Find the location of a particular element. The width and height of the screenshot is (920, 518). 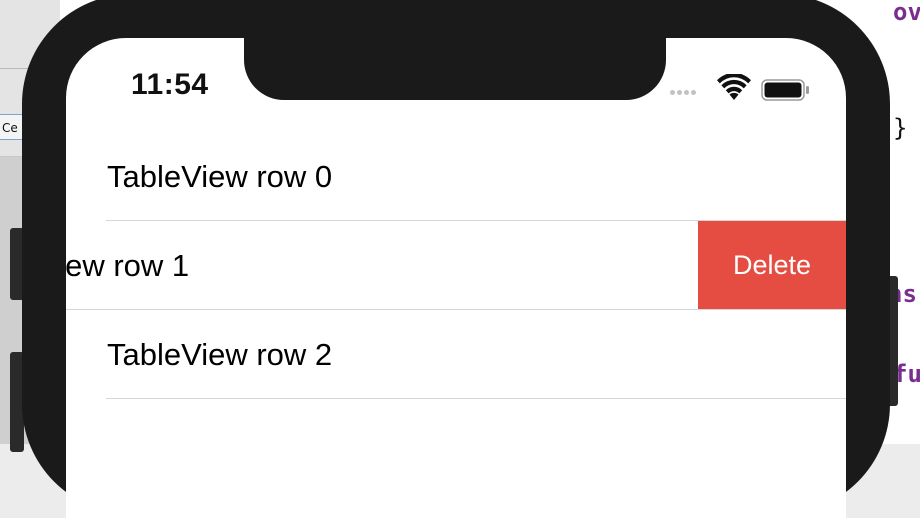

code-fragment: } is located at coordinates (900, 128).